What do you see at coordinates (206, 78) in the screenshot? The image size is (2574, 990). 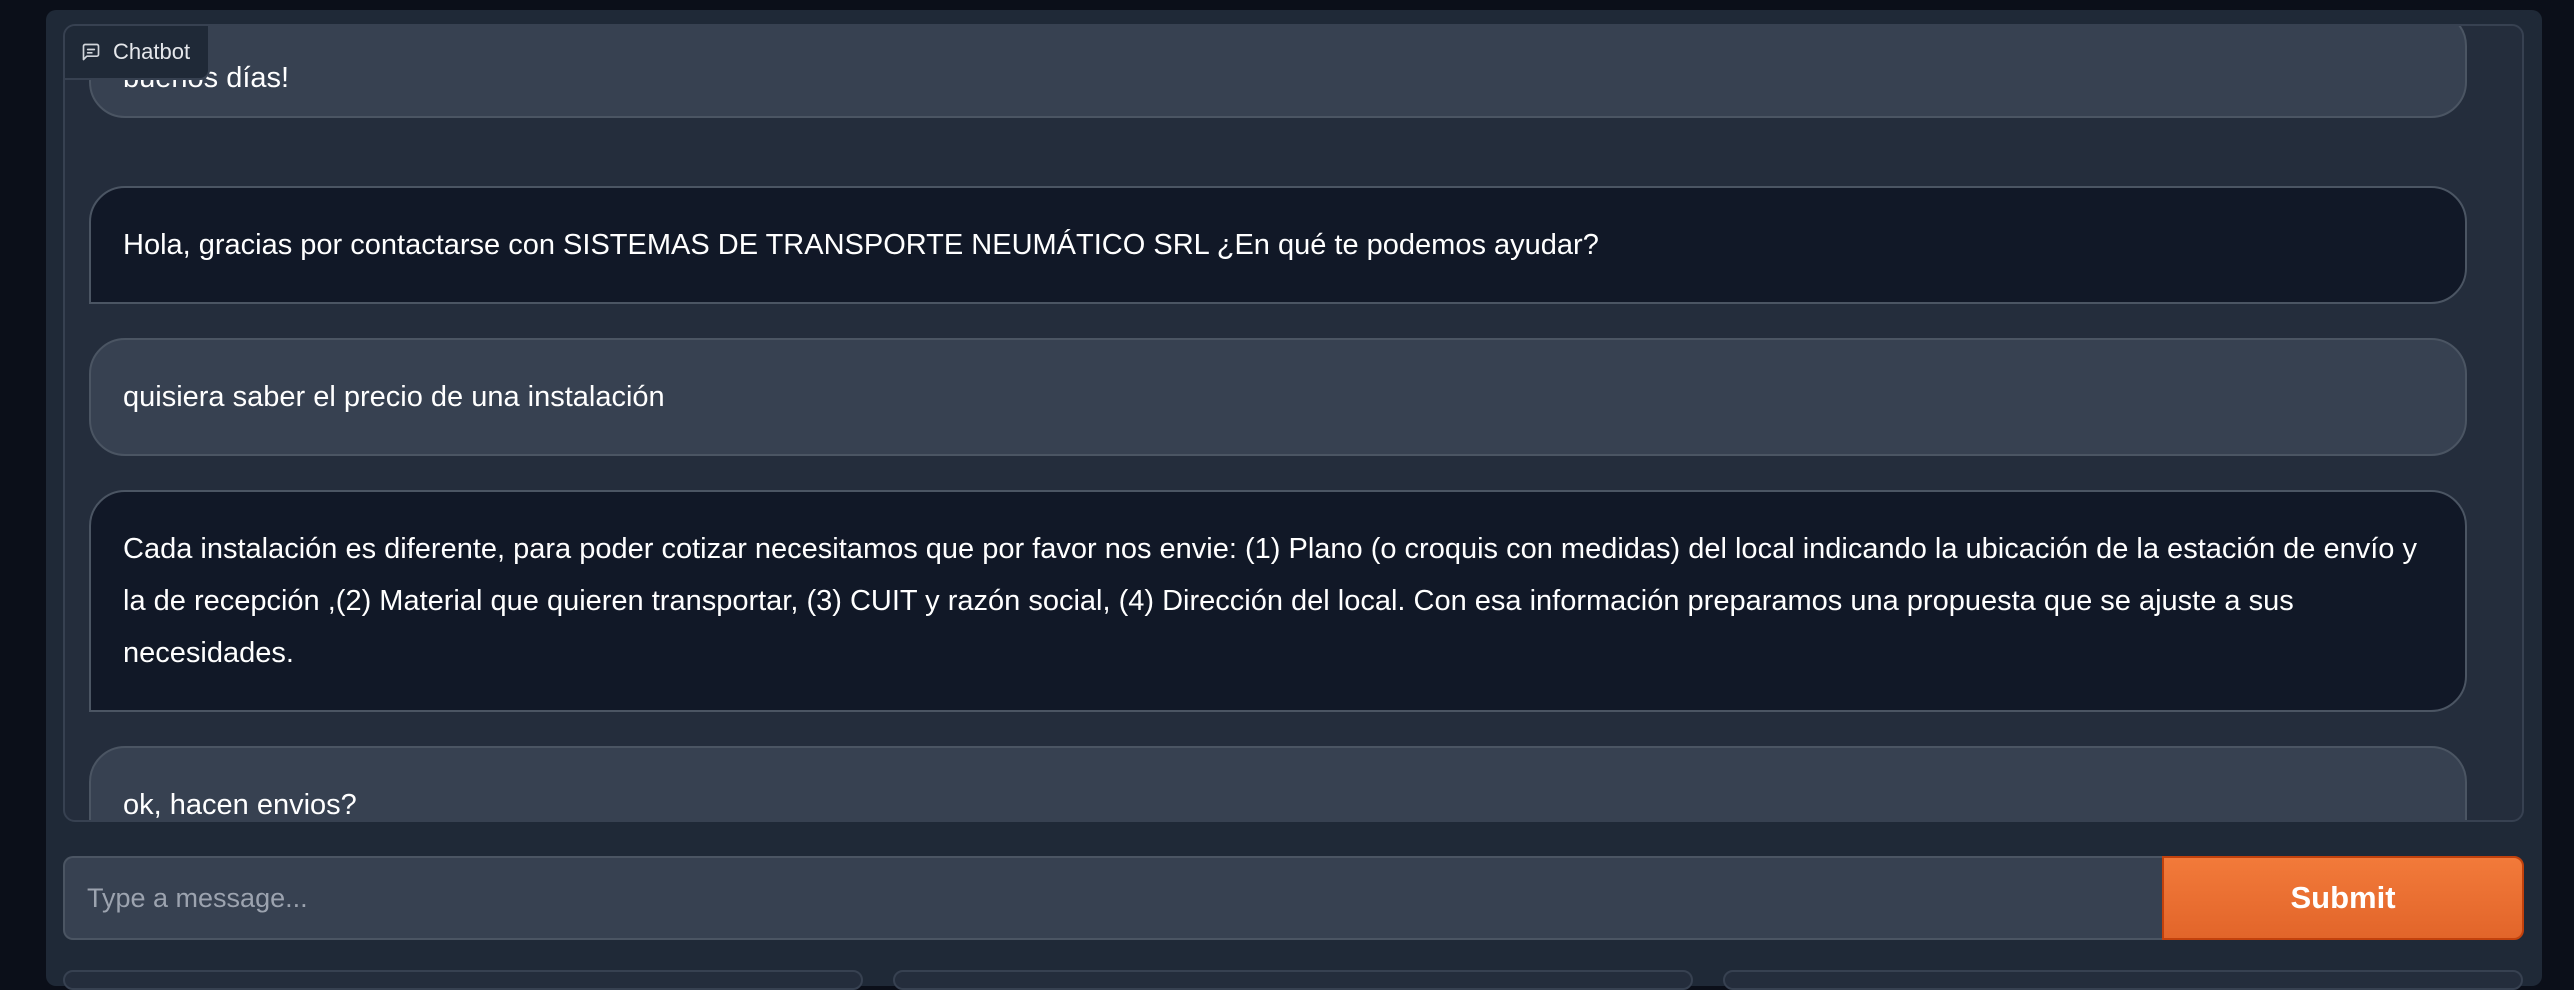 I see `message-text: buenos días!` at bounding box center [206, 78].